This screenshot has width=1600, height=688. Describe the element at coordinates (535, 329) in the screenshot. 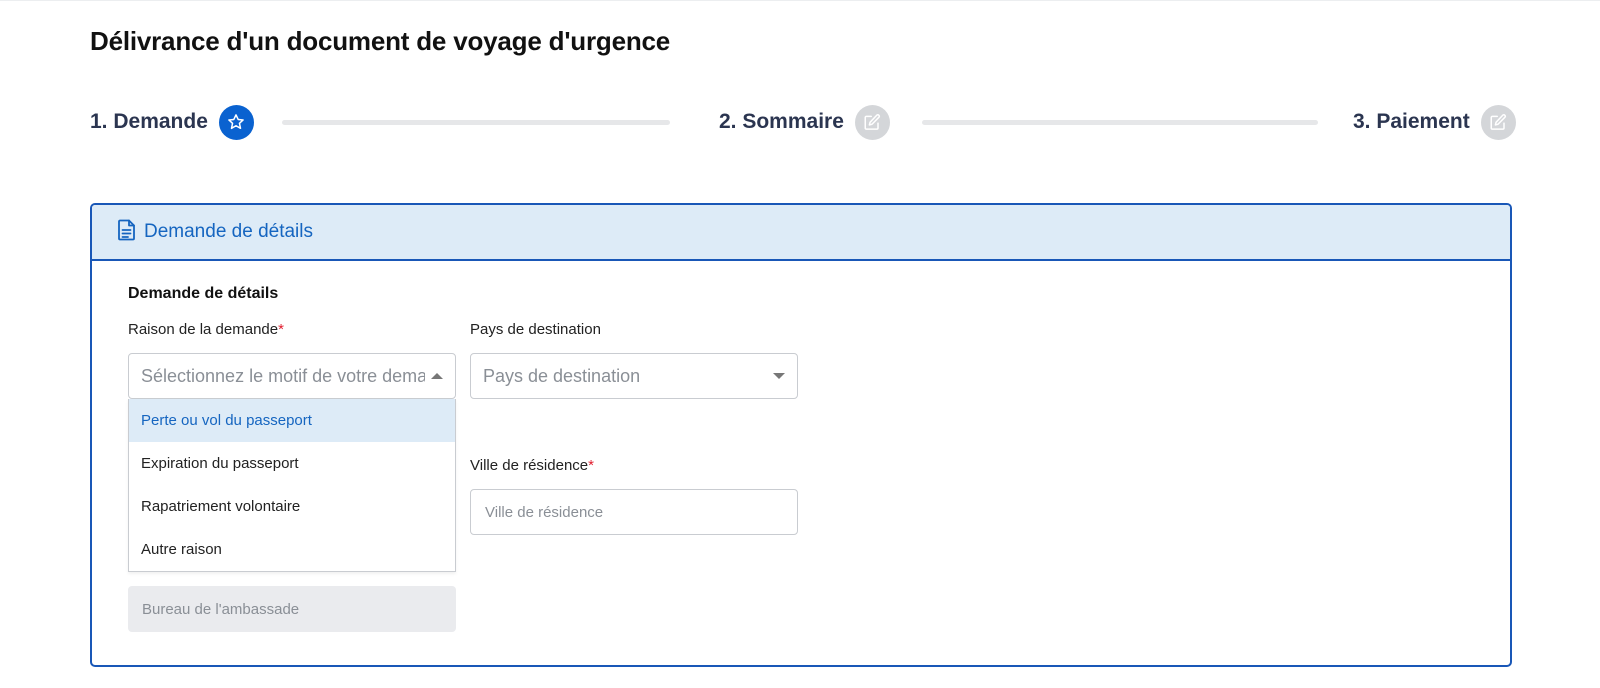

I see `destination-label: Pays de destination` at that location.